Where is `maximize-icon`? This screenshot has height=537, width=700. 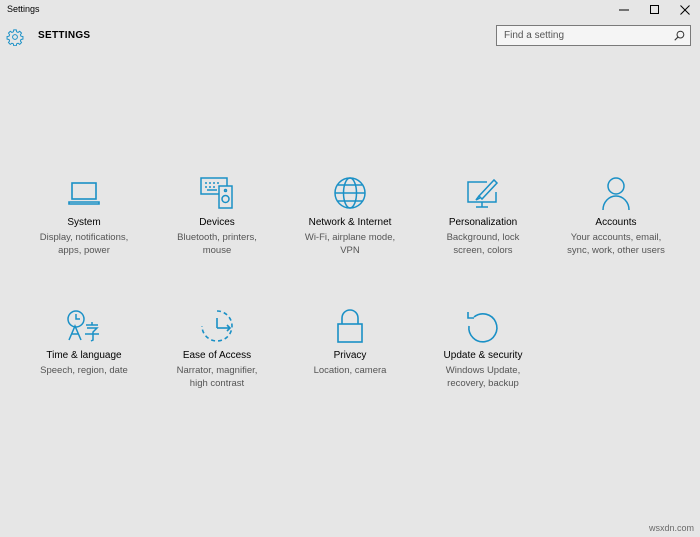 maximize-icon is located at coordinates (654, 9).